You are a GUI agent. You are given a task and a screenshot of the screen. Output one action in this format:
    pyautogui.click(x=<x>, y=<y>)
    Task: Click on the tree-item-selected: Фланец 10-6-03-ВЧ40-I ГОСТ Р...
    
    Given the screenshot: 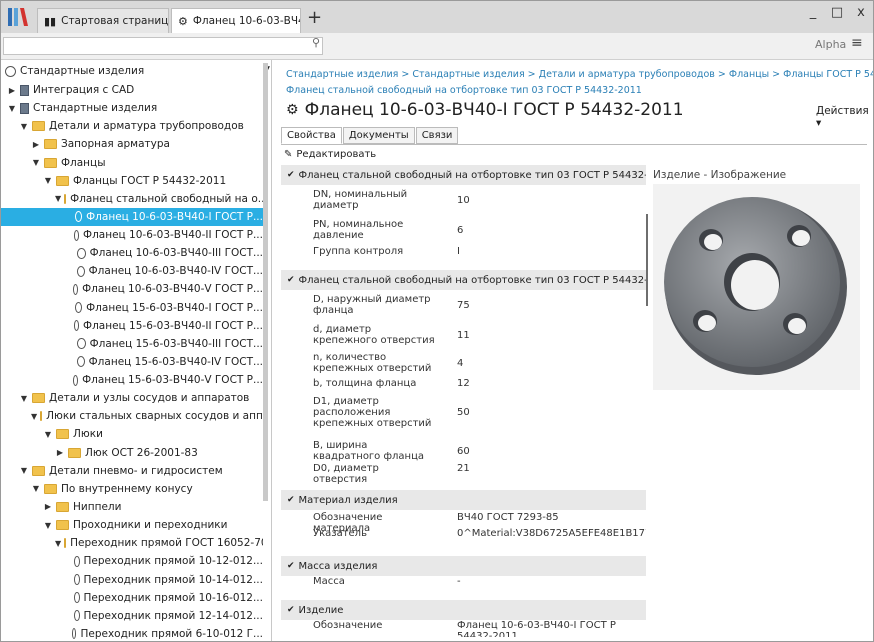 What is the action you would take?
    pyautogui.click(x=132, y=216)
    